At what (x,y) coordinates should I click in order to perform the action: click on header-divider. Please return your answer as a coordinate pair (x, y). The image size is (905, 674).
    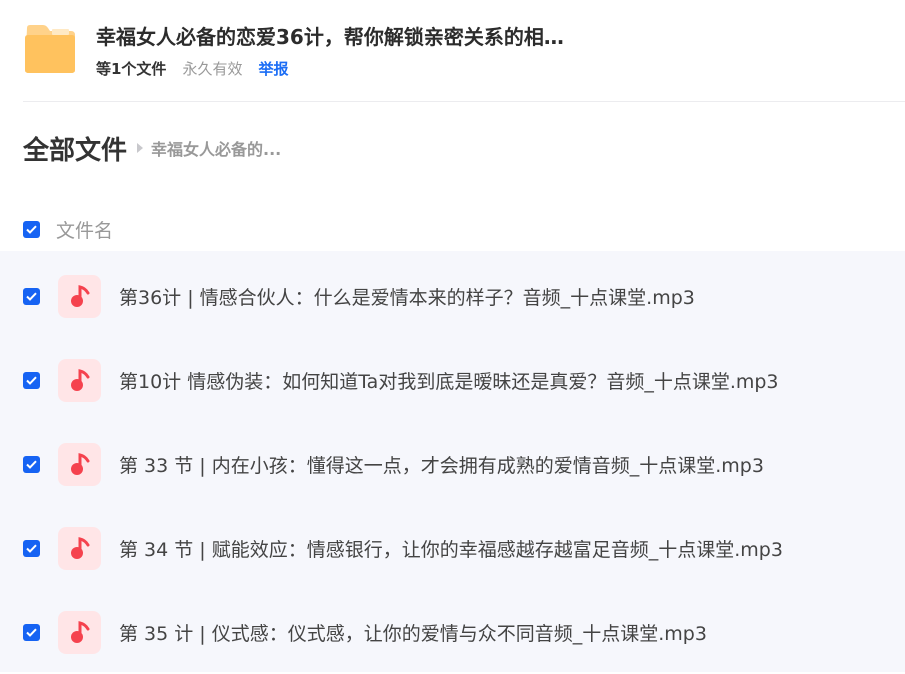
    Looking at the image, I should click on (464, 101).